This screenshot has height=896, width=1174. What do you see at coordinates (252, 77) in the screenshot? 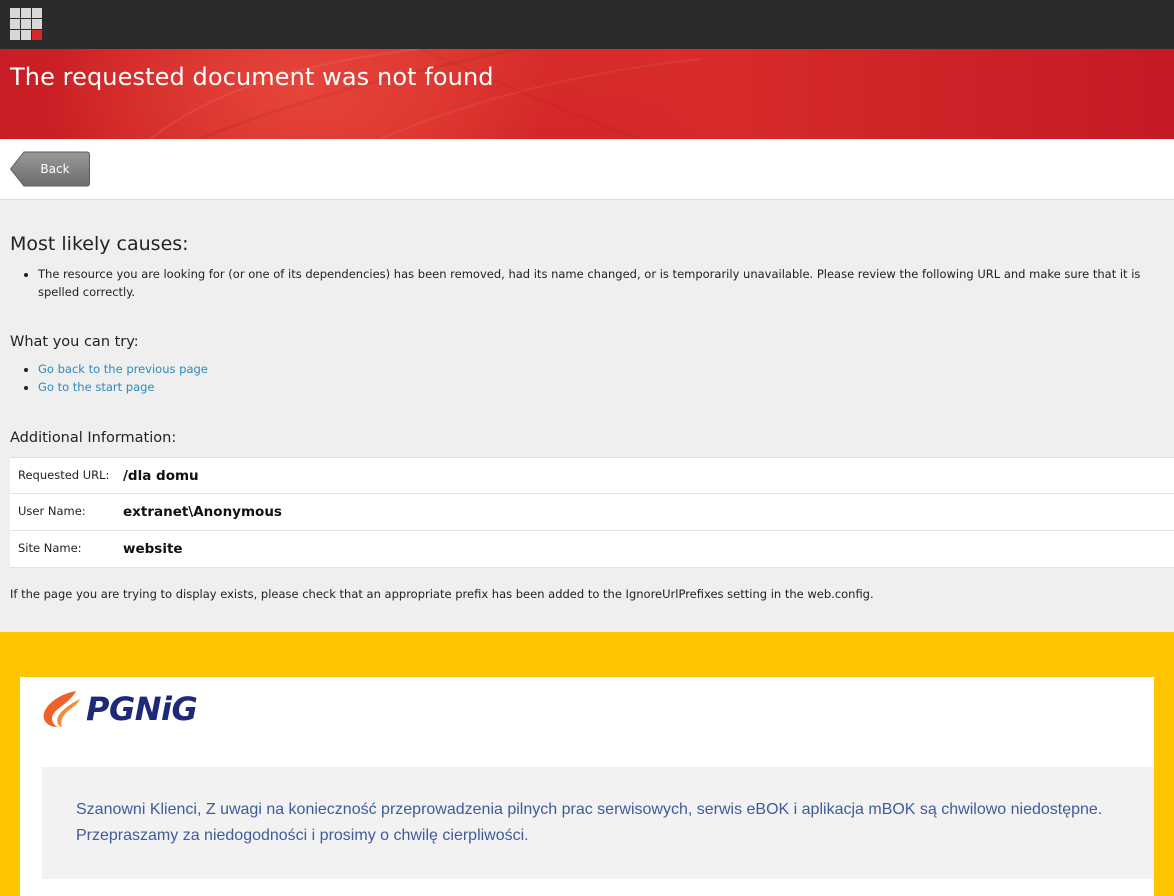
I see `page-title: The requested document was not found` at bounding box center [252, 77].